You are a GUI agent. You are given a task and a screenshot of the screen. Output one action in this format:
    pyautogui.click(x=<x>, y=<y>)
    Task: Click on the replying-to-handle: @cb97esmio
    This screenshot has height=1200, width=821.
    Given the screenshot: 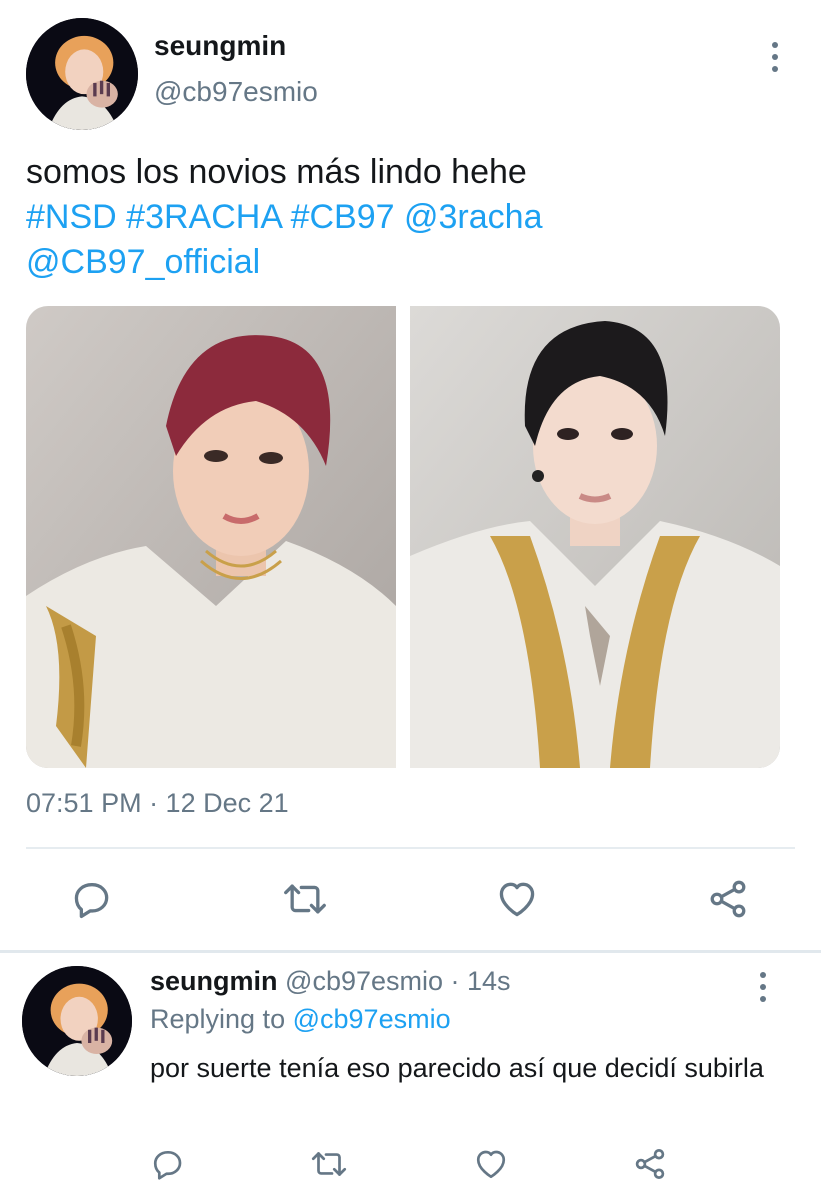 What is the action you would take?
    pyautogui.click(x=372, y=1019)
    